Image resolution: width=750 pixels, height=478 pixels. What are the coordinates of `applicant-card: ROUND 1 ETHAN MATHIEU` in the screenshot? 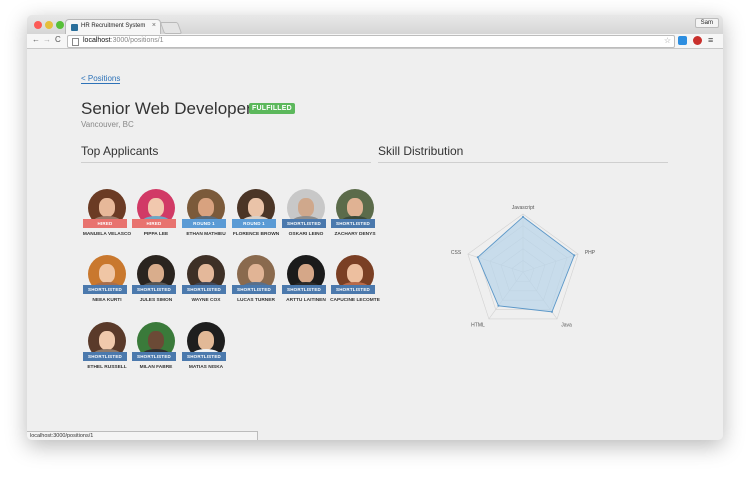 It's located at (205, 220).